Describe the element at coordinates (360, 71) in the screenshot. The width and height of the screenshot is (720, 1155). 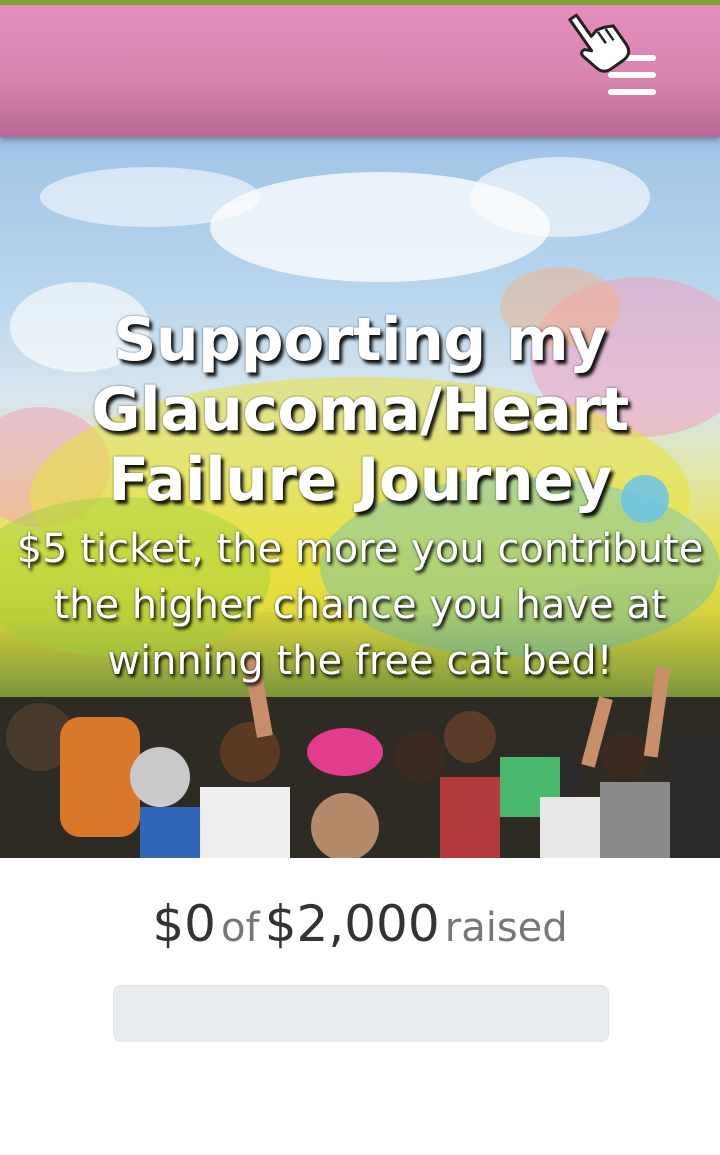
I see `site-header` at that location.